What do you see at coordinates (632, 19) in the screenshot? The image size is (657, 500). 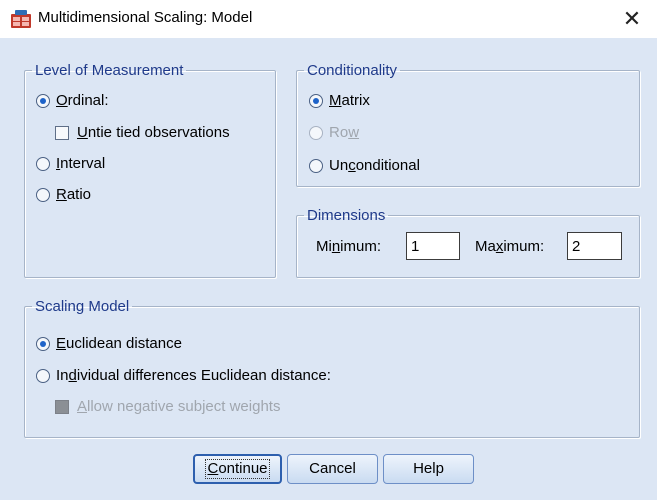 I see `close-icon: ✕` at bounding box center [632, 19].